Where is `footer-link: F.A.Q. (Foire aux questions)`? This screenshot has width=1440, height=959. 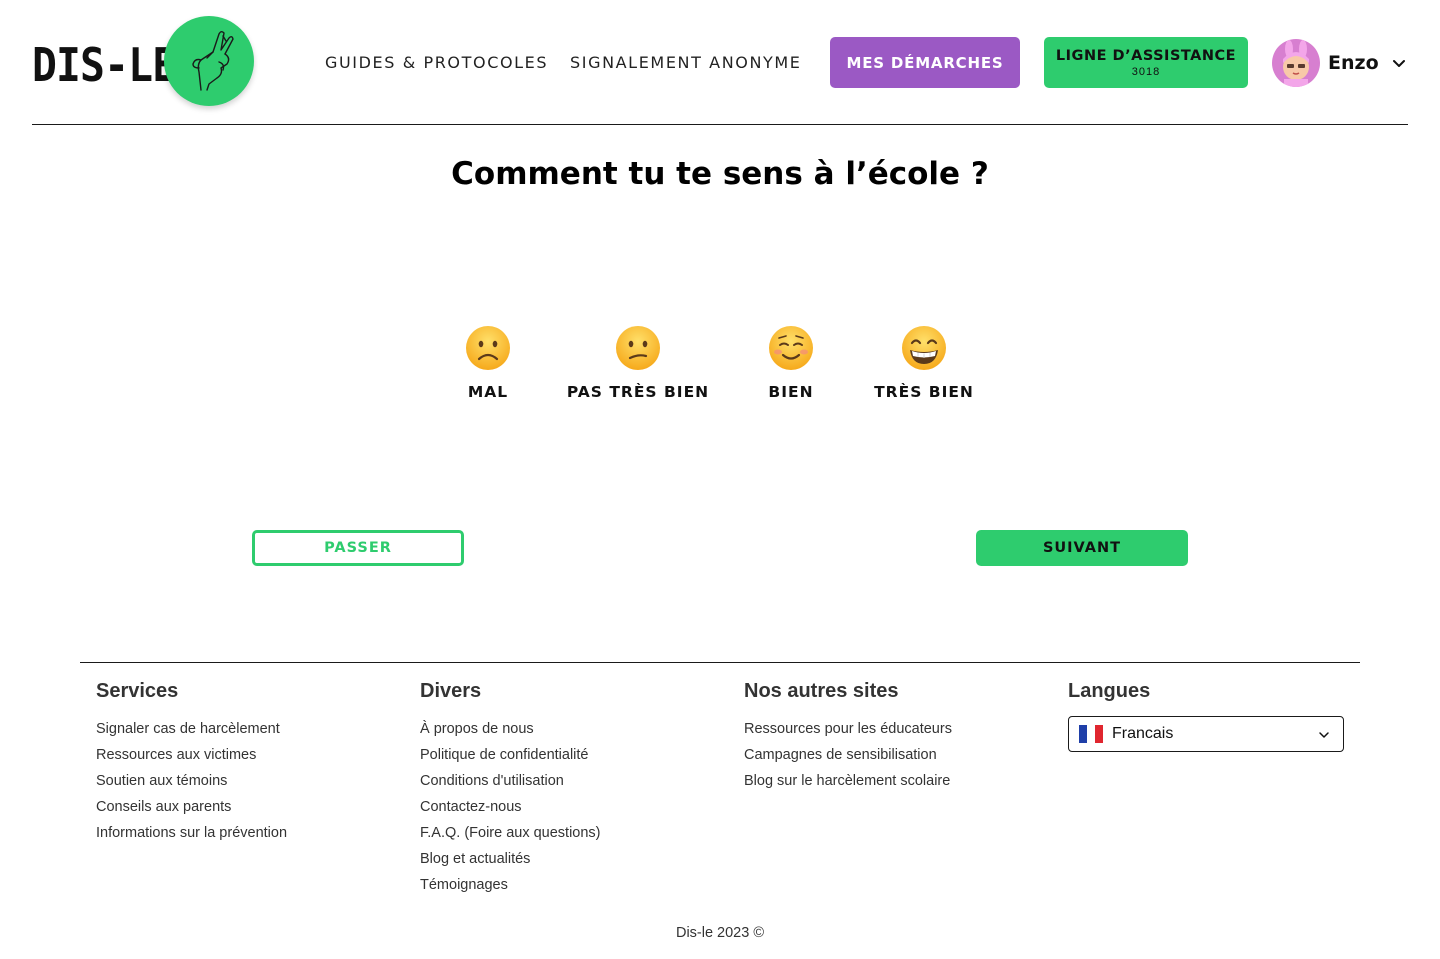 footer-link: F.A.Q. (Foire aux questions) is located at coordinates (510, 833).